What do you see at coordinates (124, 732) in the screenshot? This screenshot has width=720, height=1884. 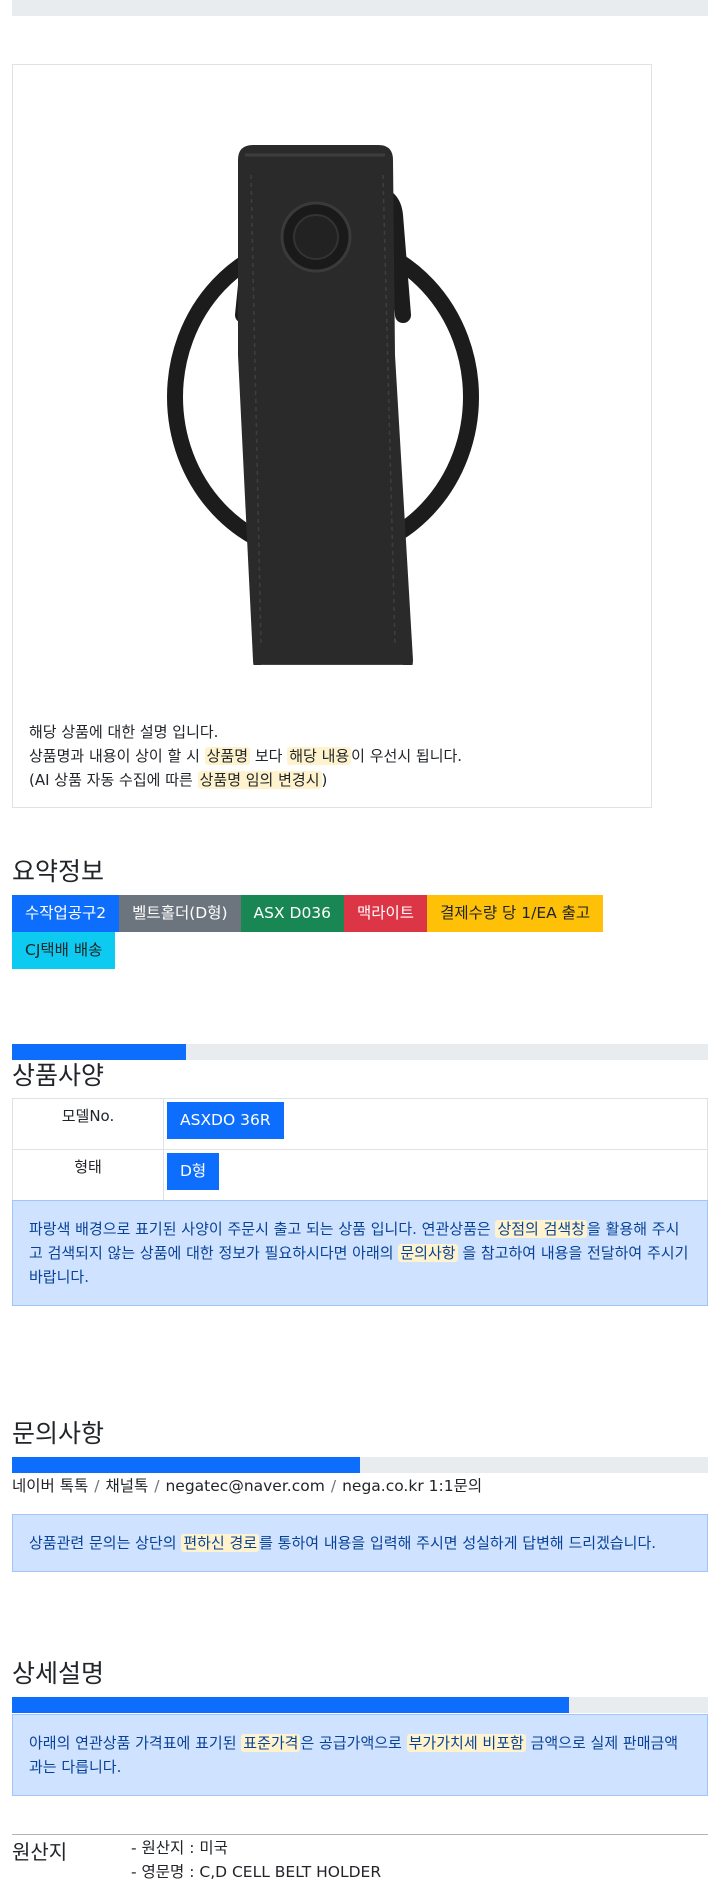 I see `text-segment: 해당 상품에 대한 설명 입니다.` at bounding box center [124, 732].